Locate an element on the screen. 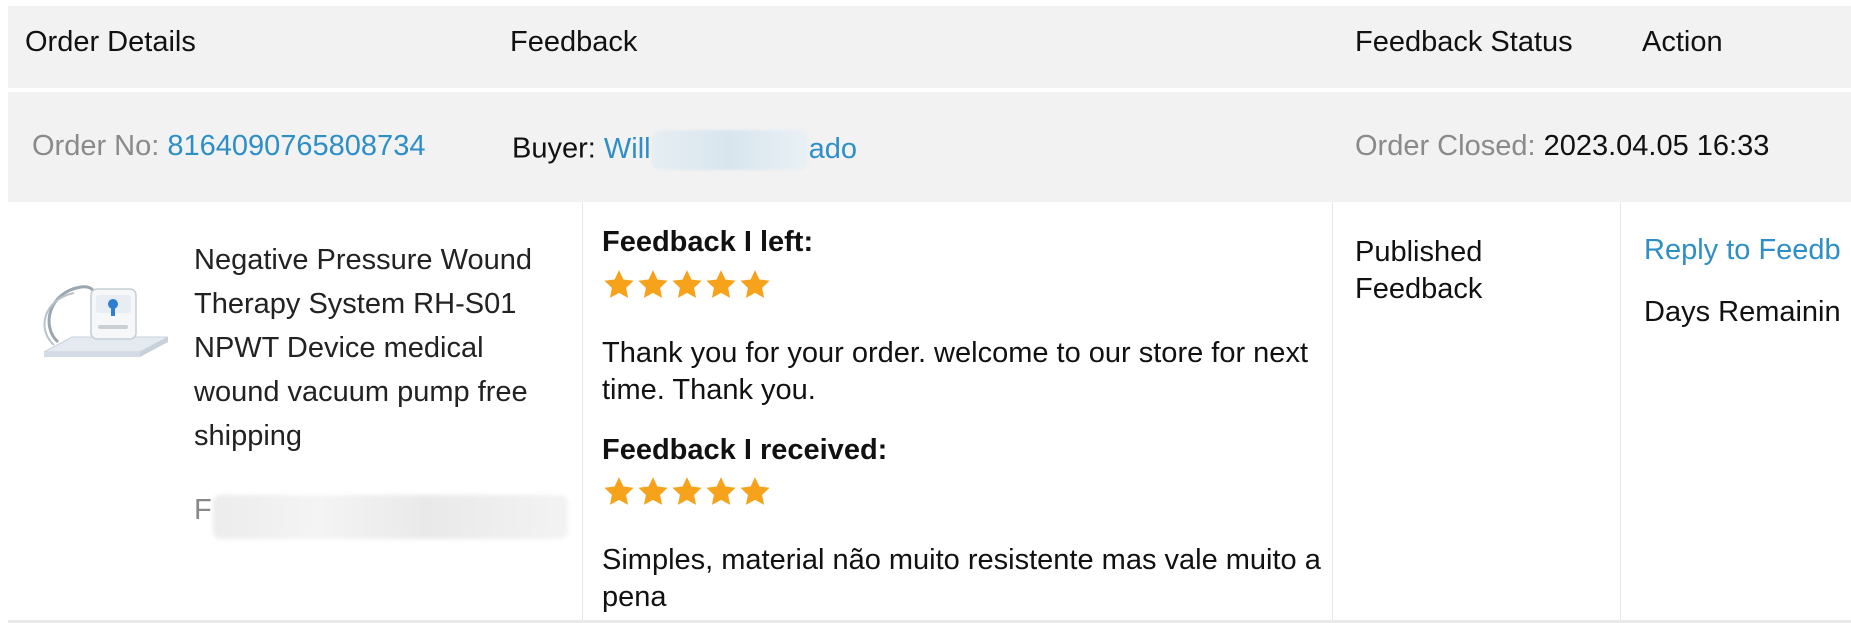 The width and height of the screenshot is (1851, 623). order-closed: Order Closed: 2023.04.05 16:33 is located at coordinates (1562, 146).